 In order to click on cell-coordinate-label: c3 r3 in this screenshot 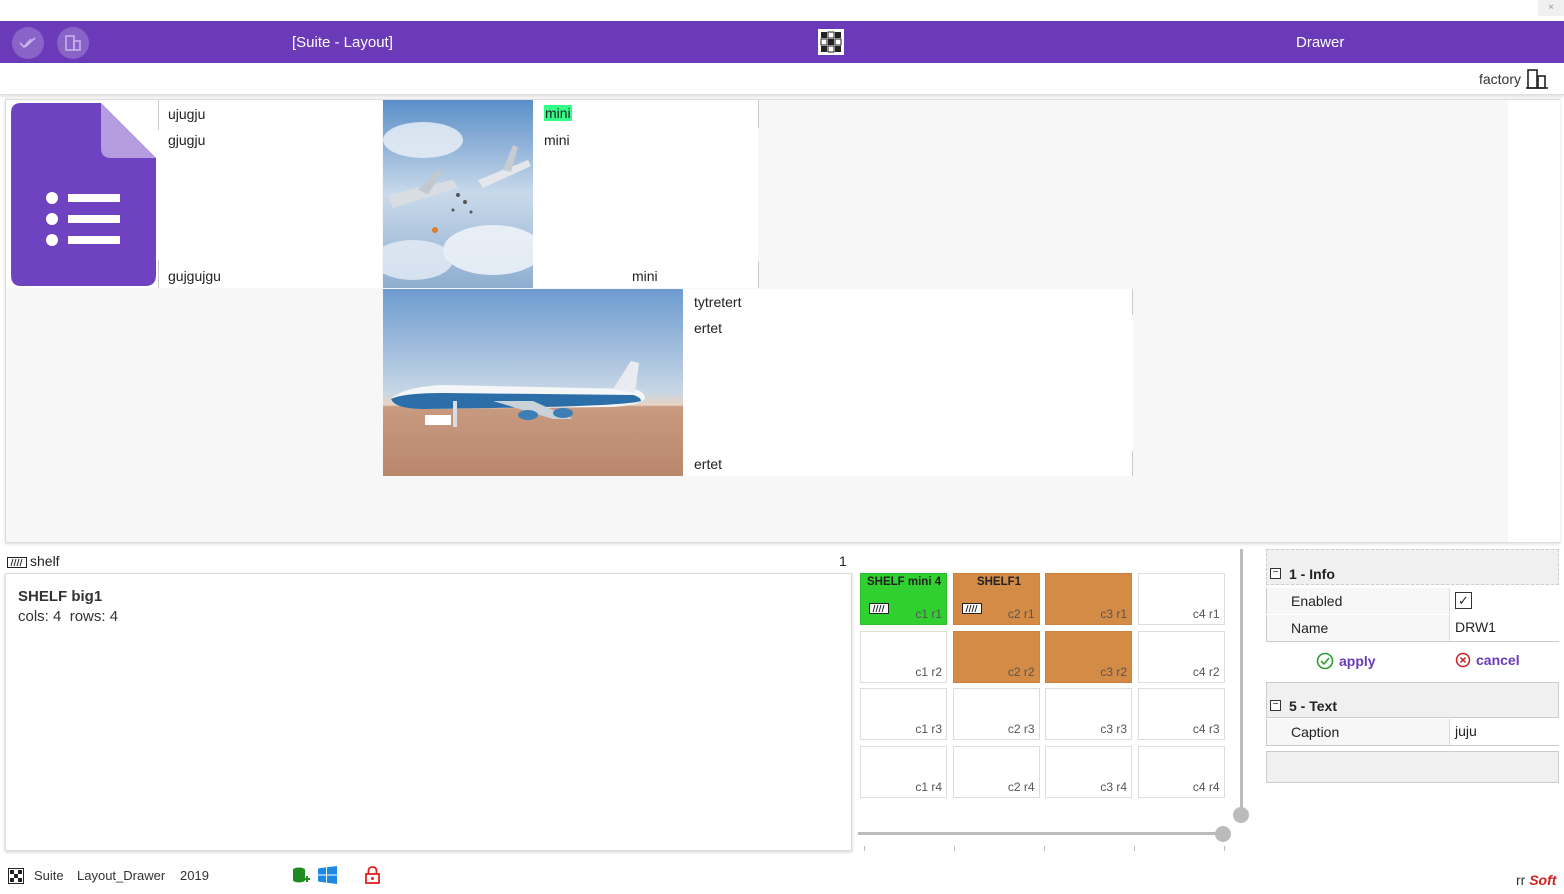, I will do `click(1113, 729)`.